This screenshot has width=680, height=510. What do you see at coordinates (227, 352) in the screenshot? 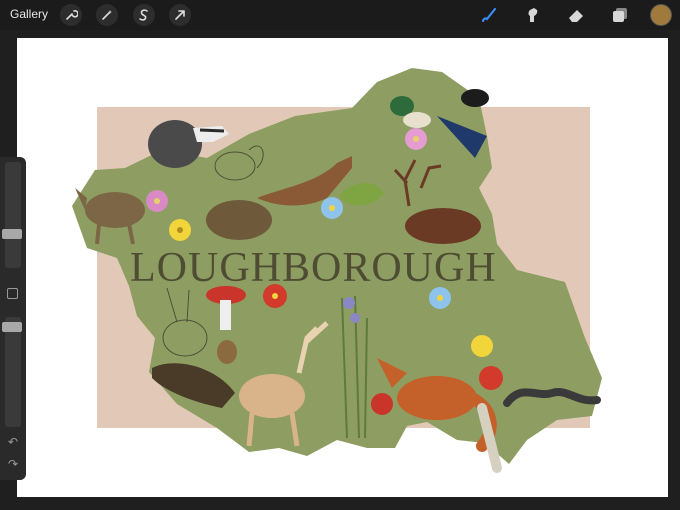
I see `acorn-illustration` at bounding box center [227, 352].